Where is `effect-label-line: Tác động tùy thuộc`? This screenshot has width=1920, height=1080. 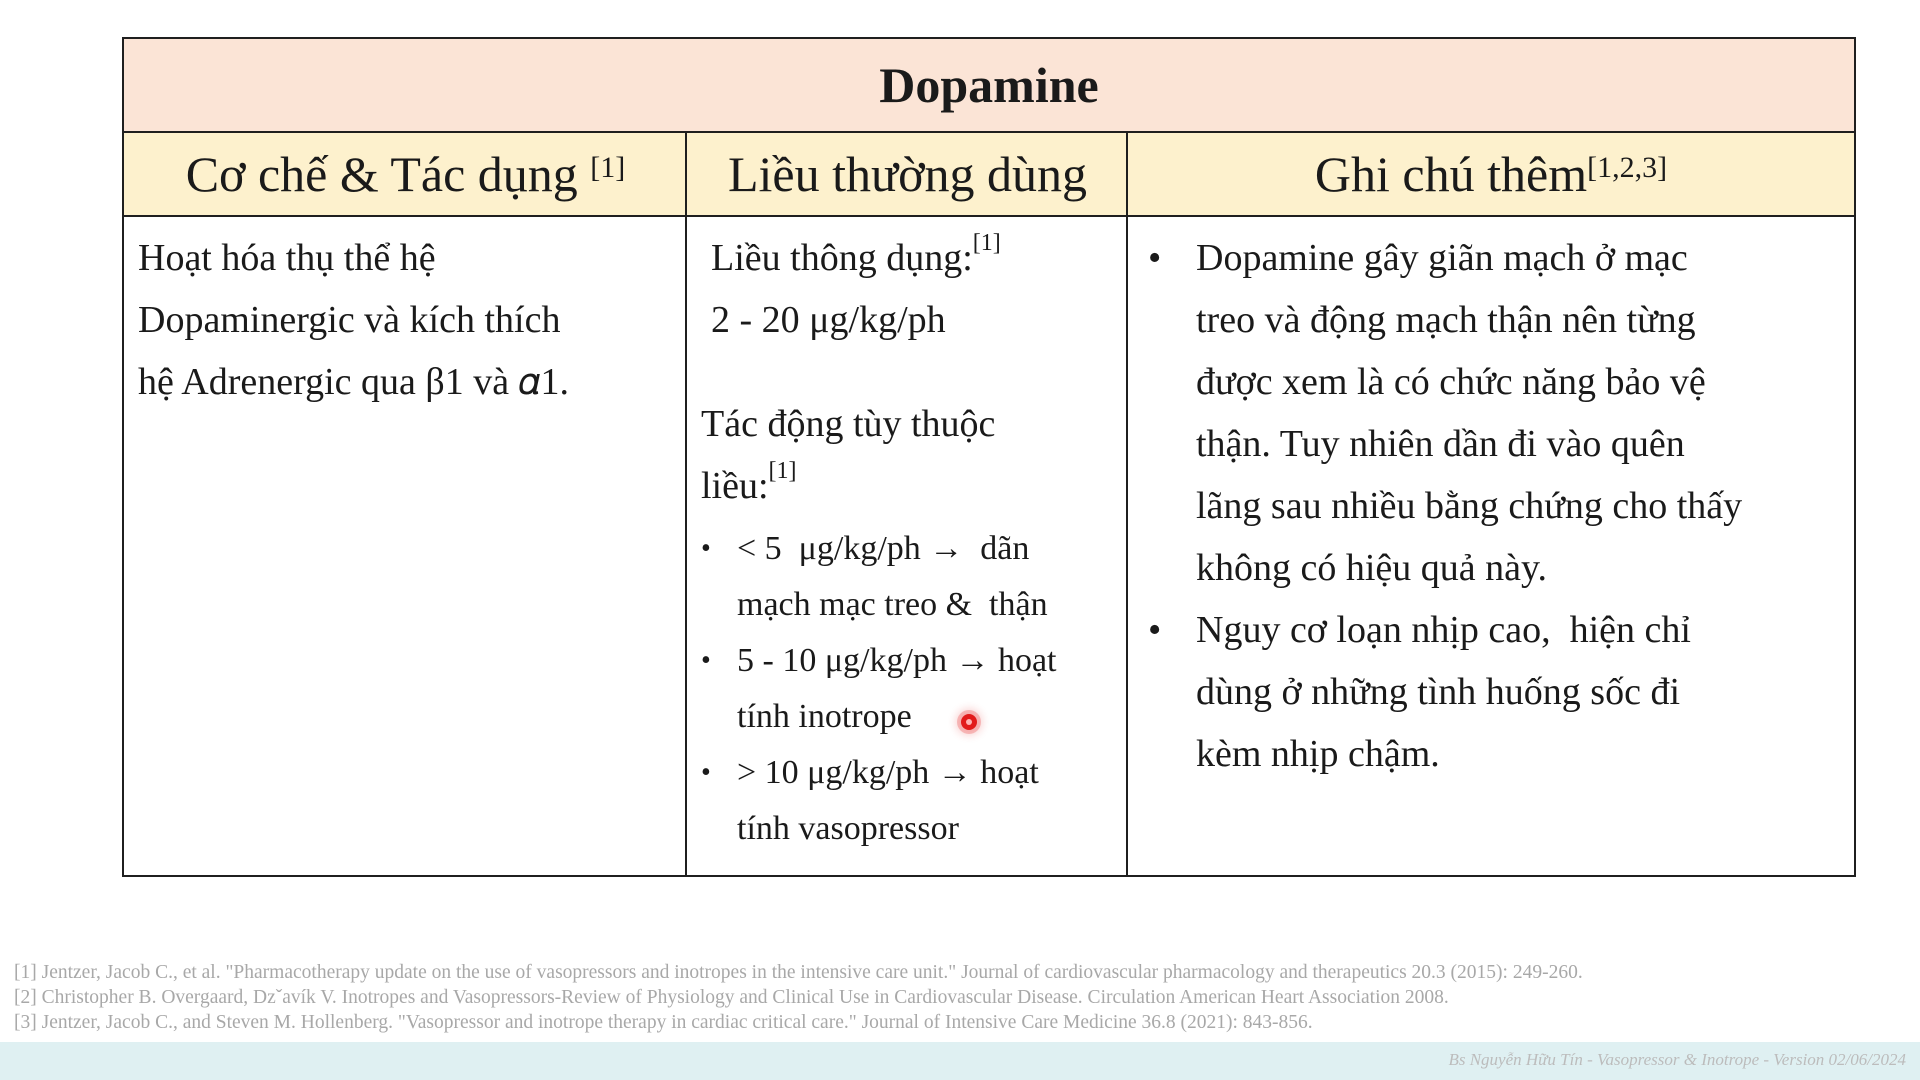
effect-label-line: Tác động tùy thuộc is located at coordinates (848, 424).